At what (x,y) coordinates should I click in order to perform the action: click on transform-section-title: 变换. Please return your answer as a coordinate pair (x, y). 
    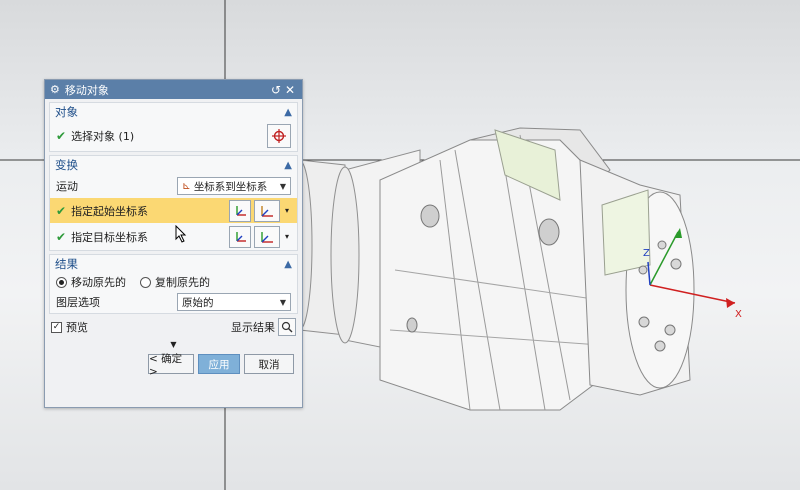
    Looking at the image, I should click on (66, 165).